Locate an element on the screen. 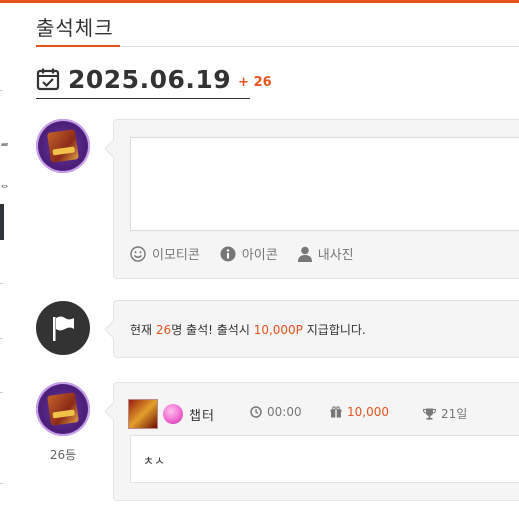 This screenshot has height=506, width=519. flag-icon is located at coordinates (63, 328).